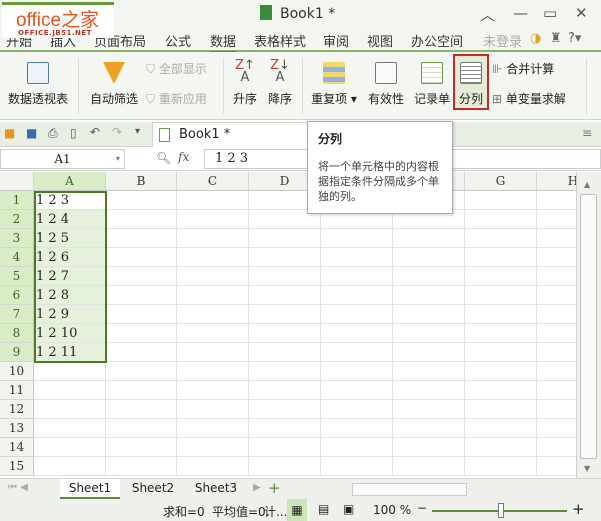  Describe the element at coordinates (587, 133) in the screenshot. I see `doc-list-icon: ≡` at that location.